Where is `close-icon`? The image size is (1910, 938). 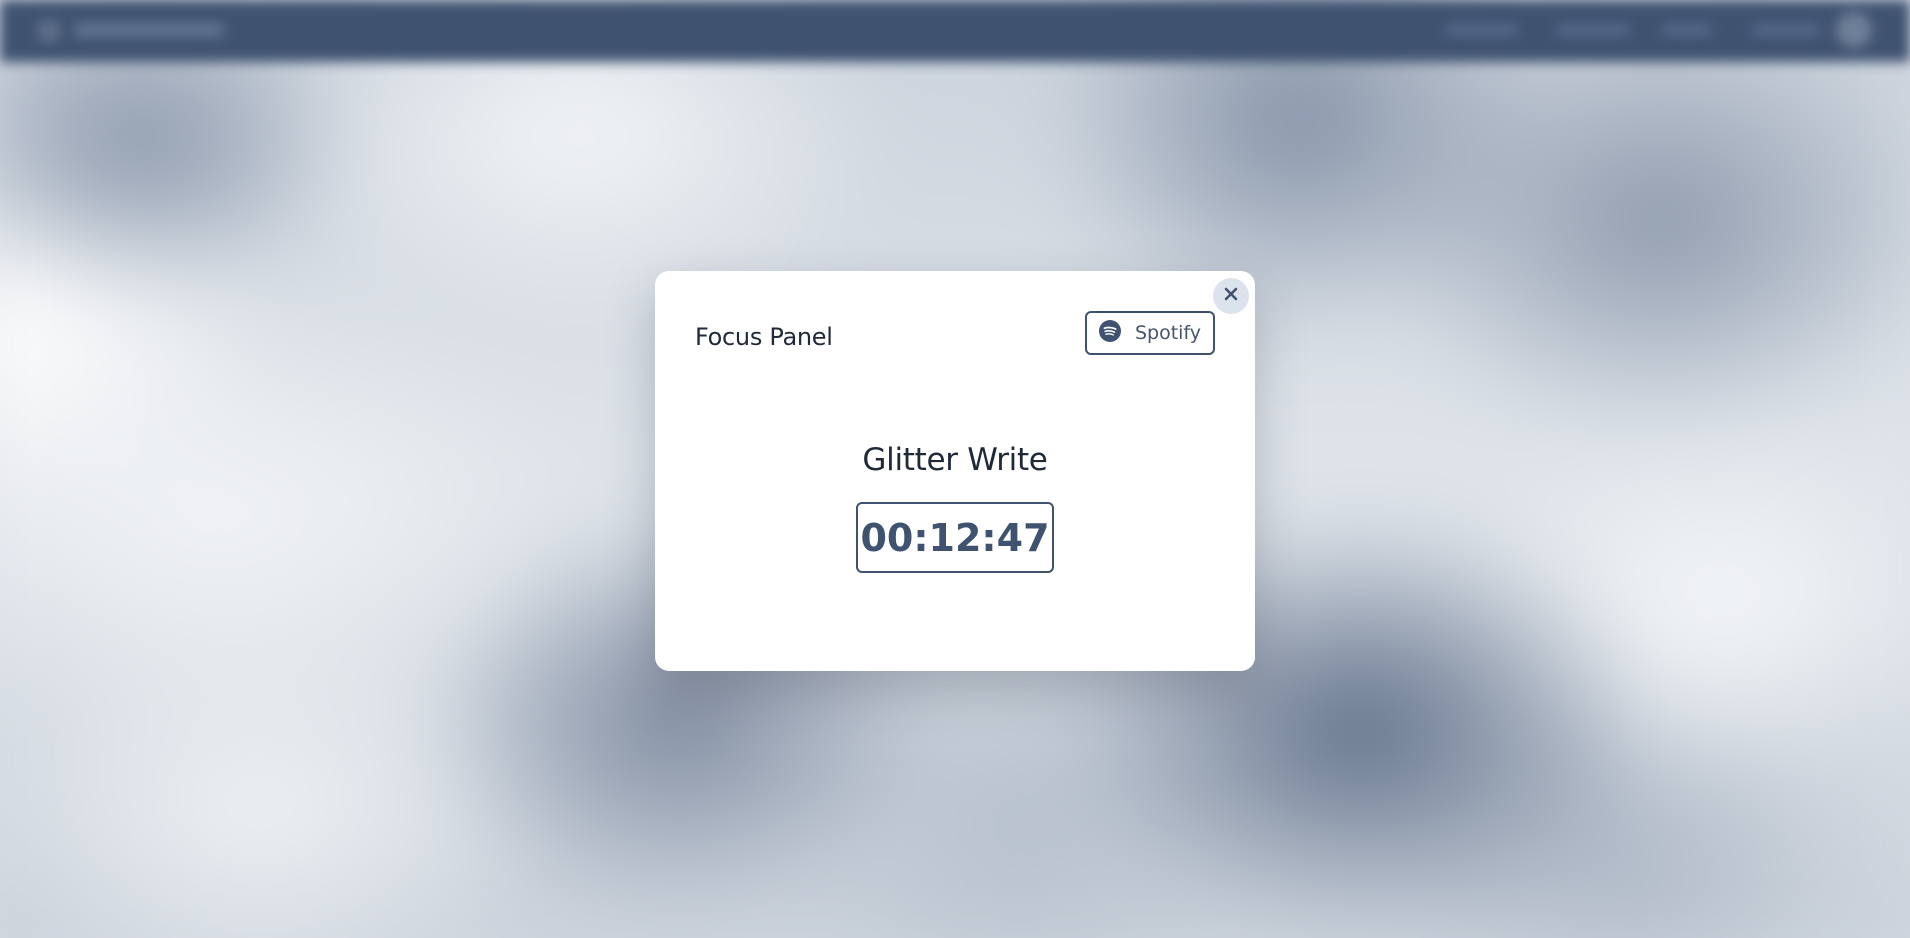 close-icon is located at coordinates (1231, 296).